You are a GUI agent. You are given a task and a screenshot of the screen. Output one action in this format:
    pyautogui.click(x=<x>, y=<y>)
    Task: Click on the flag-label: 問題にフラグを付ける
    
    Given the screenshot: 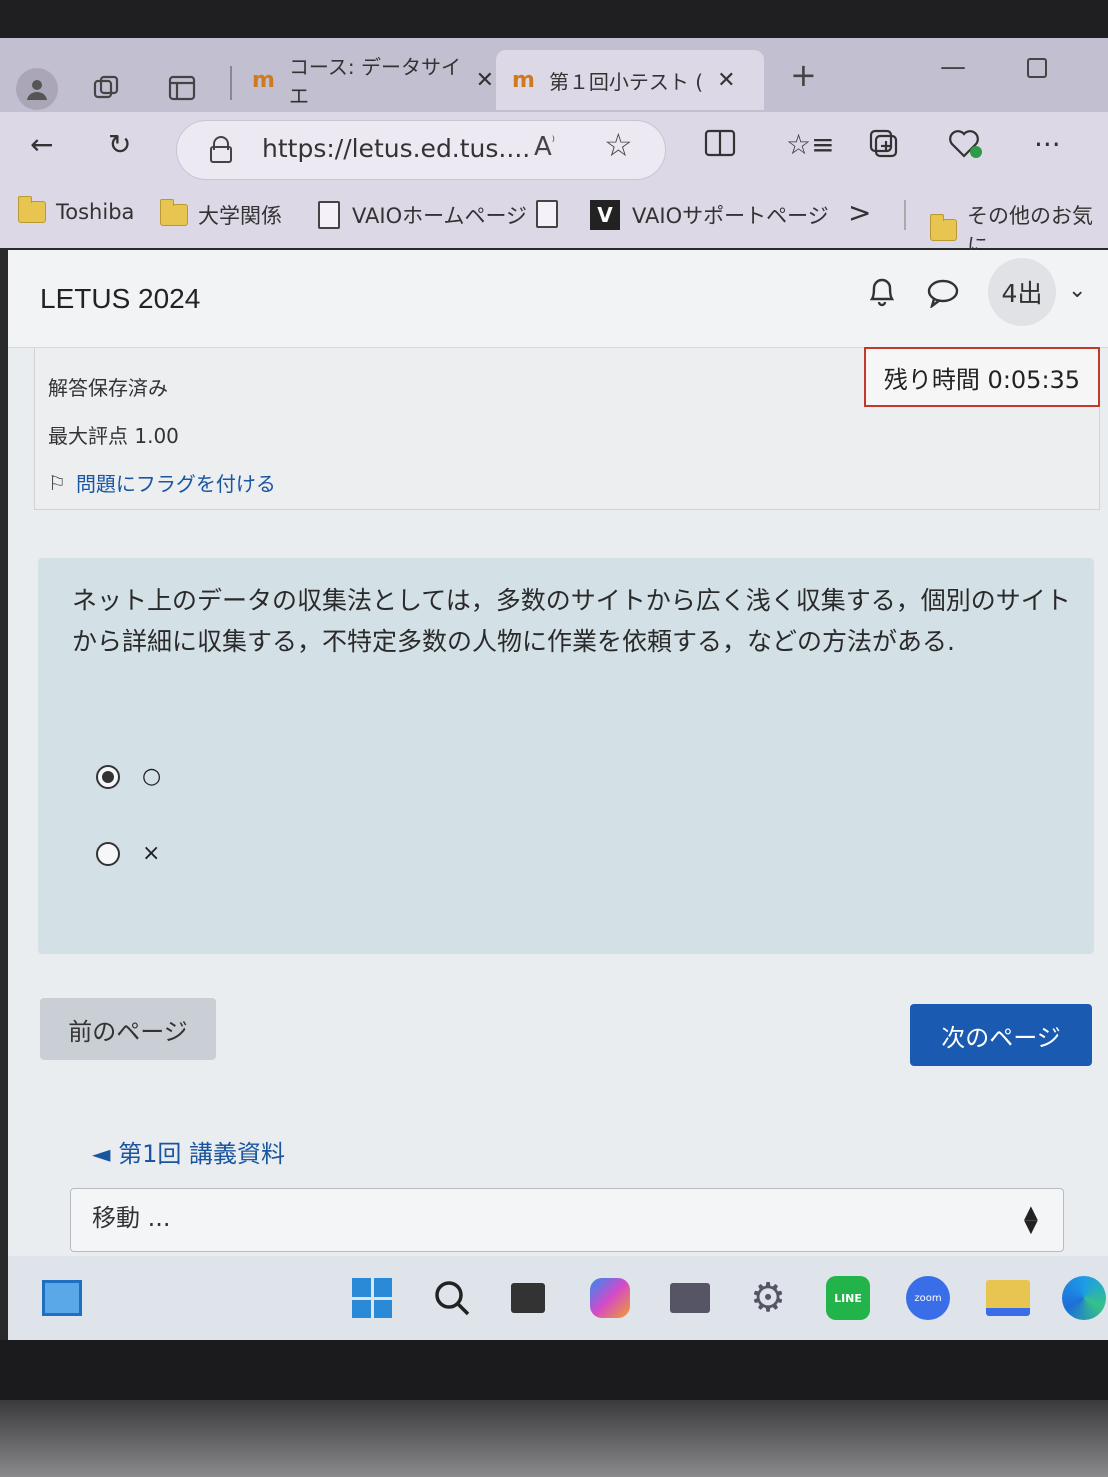 What is the action you would take?
    pyautogui.click(x=175, y=484)
    